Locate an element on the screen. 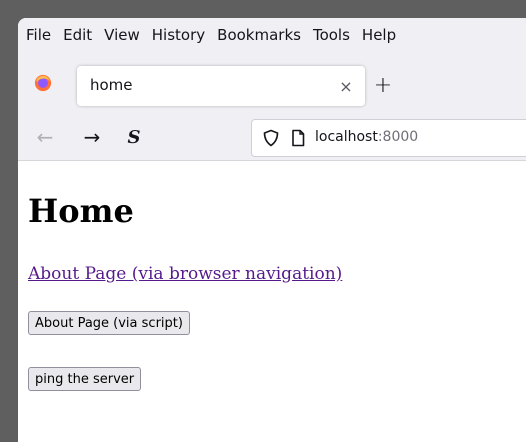 The width and height of the screenshot is (526, 442). new-tab-button: + is located at coordinates (383, 85).